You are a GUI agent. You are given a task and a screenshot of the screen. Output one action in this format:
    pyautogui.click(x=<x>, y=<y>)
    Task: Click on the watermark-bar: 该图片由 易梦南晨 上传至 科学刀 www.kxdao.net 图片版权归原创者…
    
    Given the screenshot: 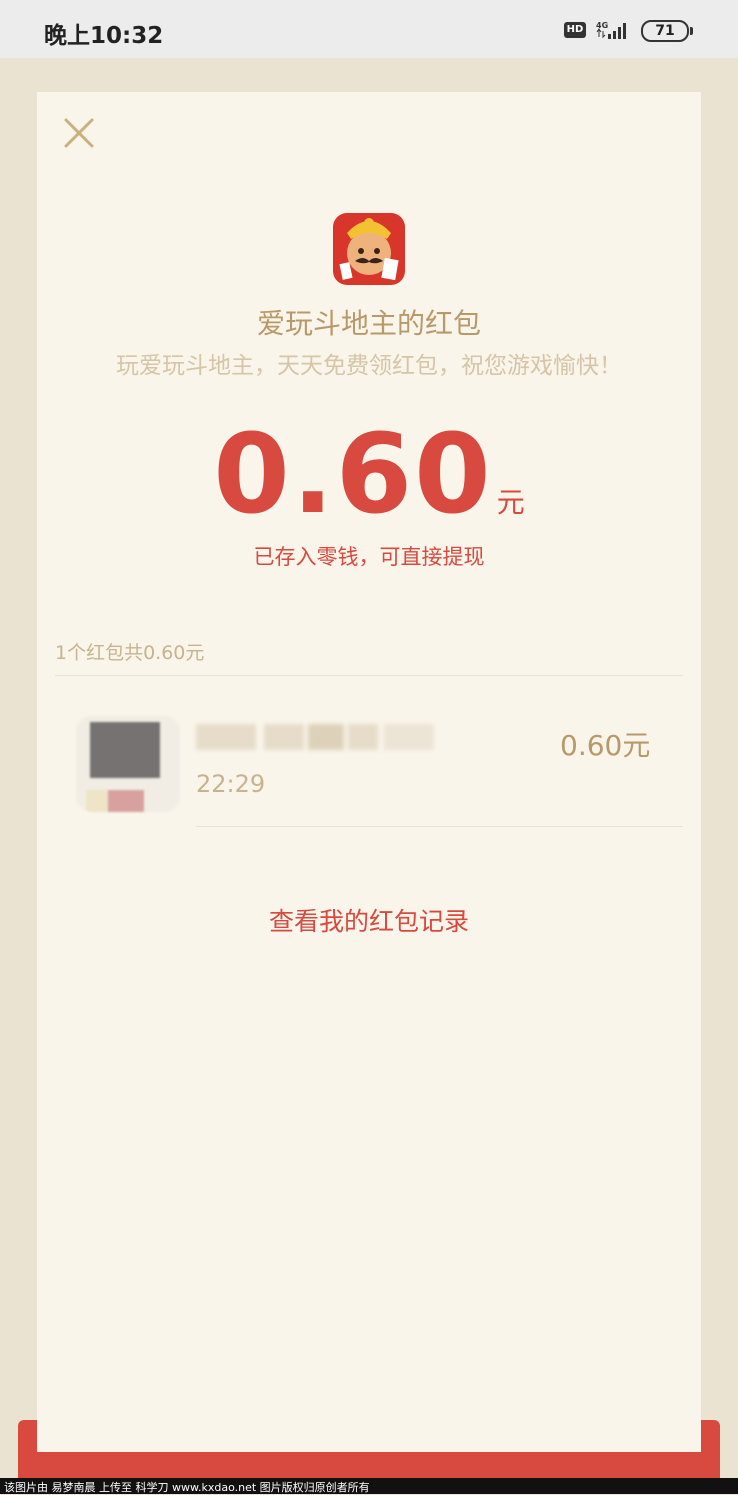 What is the action you would take?
    pyautogui.click(x=369, y=1486)
    